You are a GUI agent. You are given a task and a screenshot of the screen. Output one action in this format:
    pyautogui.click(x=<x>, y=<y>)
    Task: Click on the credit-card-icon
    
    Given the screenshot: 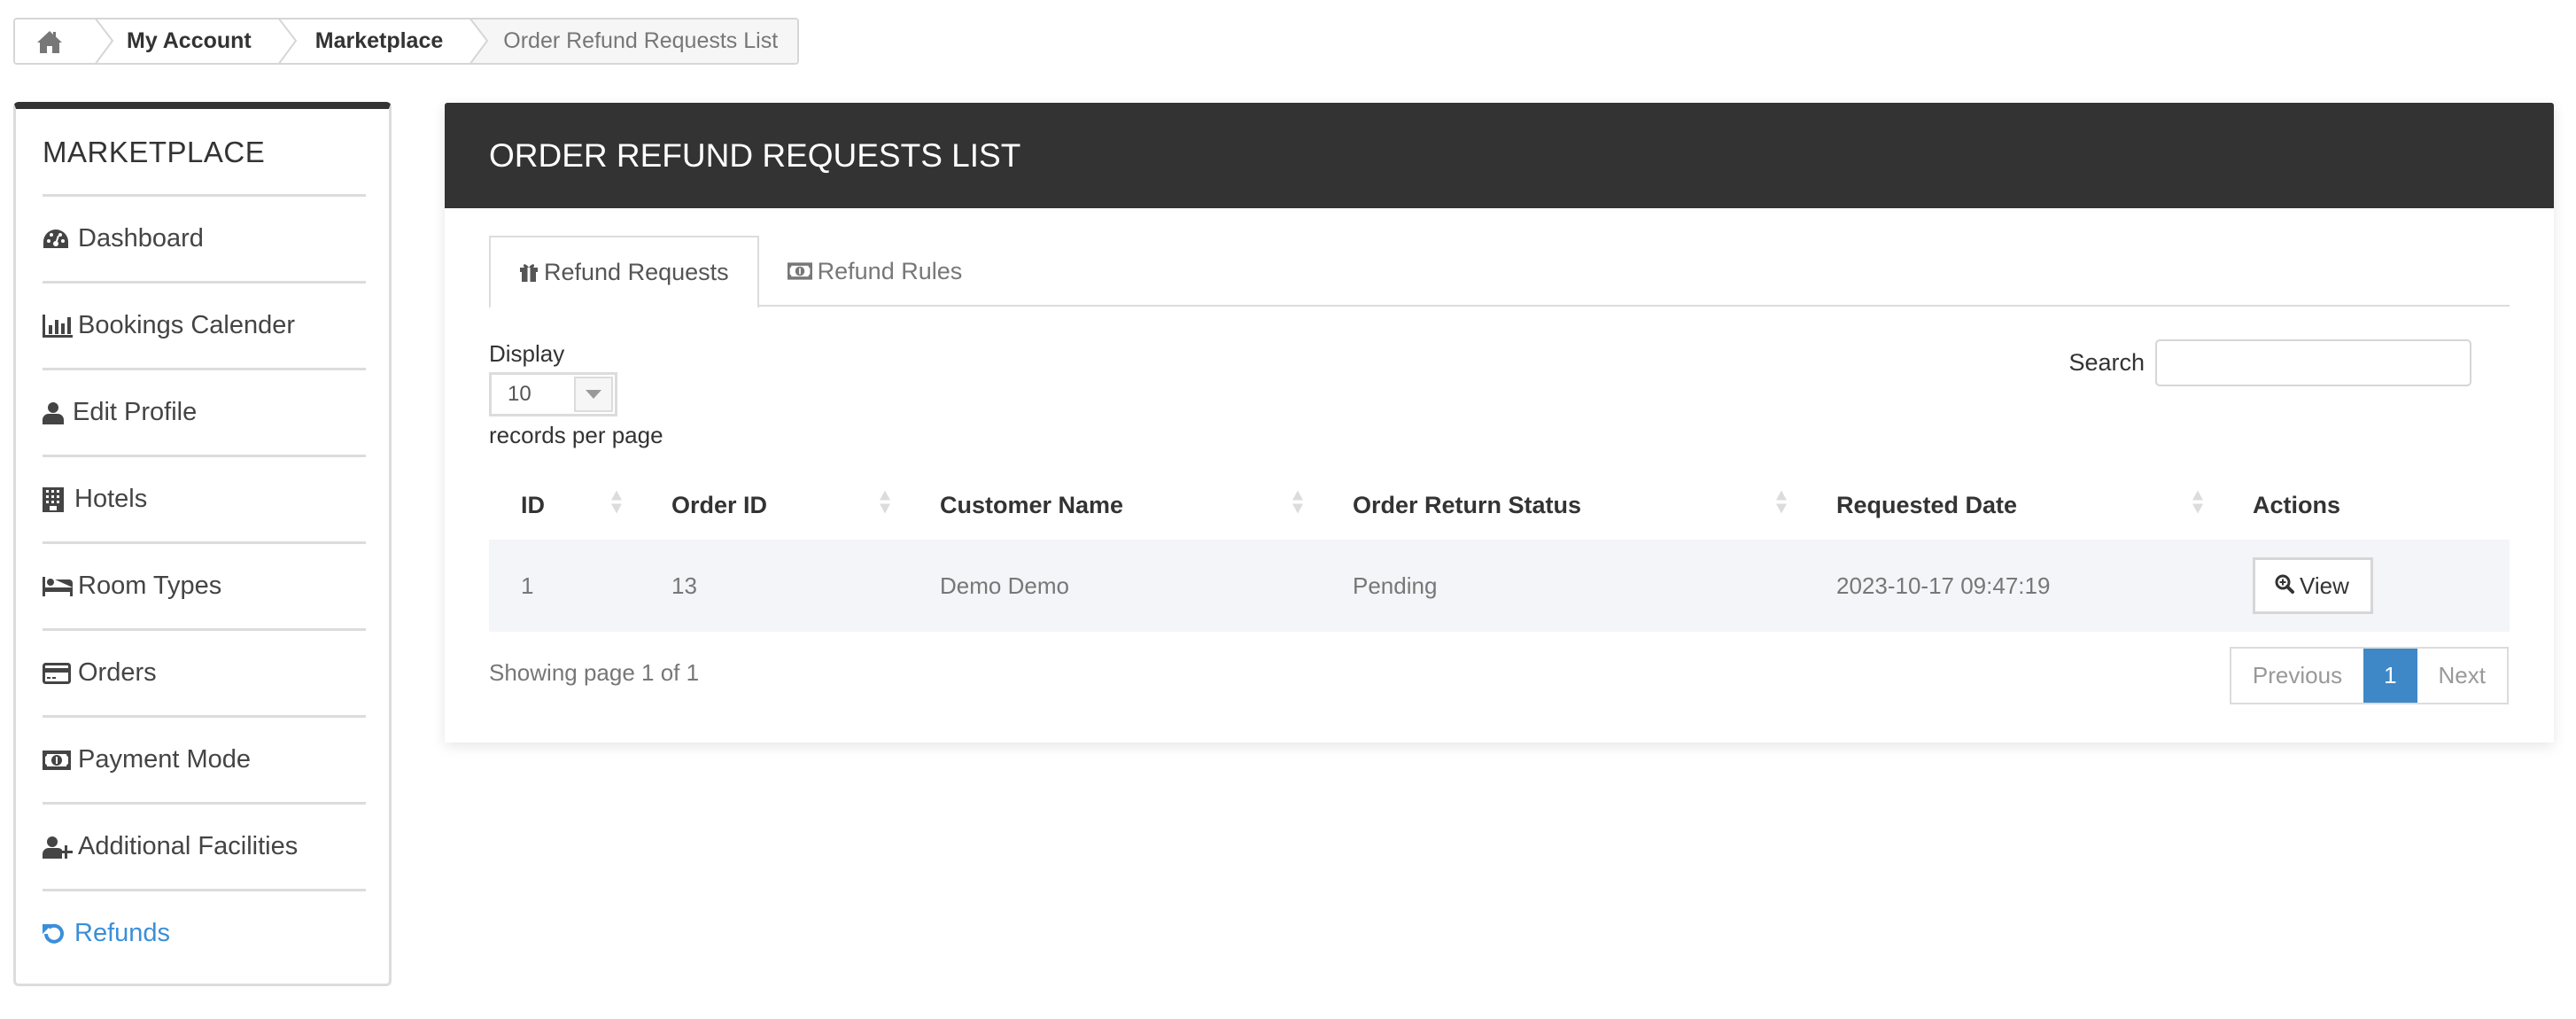 What is the action you would take?
    pyautogui.click(x=58, y=673)
    